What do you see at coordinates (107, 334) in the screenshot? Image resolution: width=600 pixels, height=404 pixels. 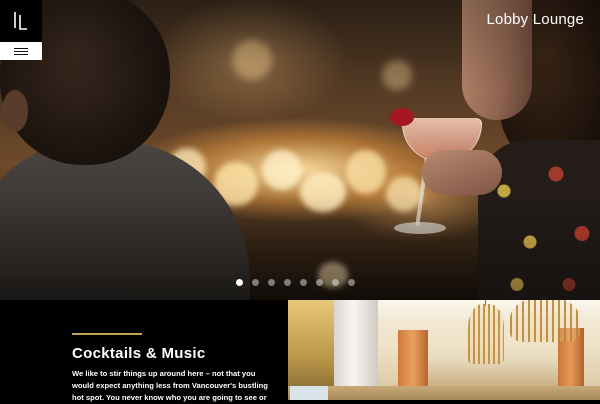 I see `accent-rule` at bounding box center [107, 334].